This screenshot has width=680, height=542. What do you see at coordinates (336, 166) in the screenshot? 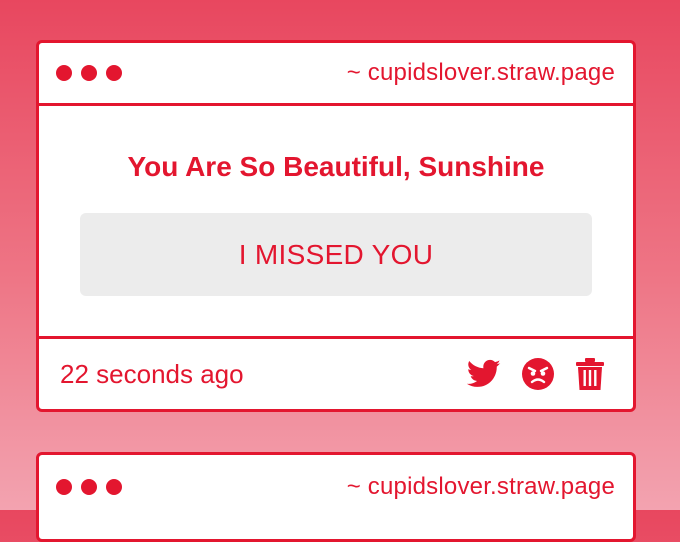
I see `post-title: You Are So Beautiful, Sunshine` at bounding box center [336, 166].